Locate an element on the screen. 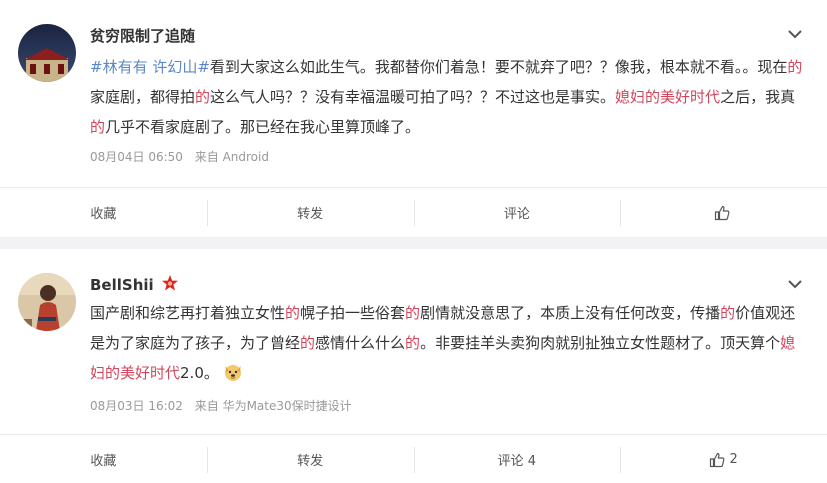 The image size is (827, 483). action-bar: 收藏 转发 评论 4 2 is located at coordinates (413, 458).